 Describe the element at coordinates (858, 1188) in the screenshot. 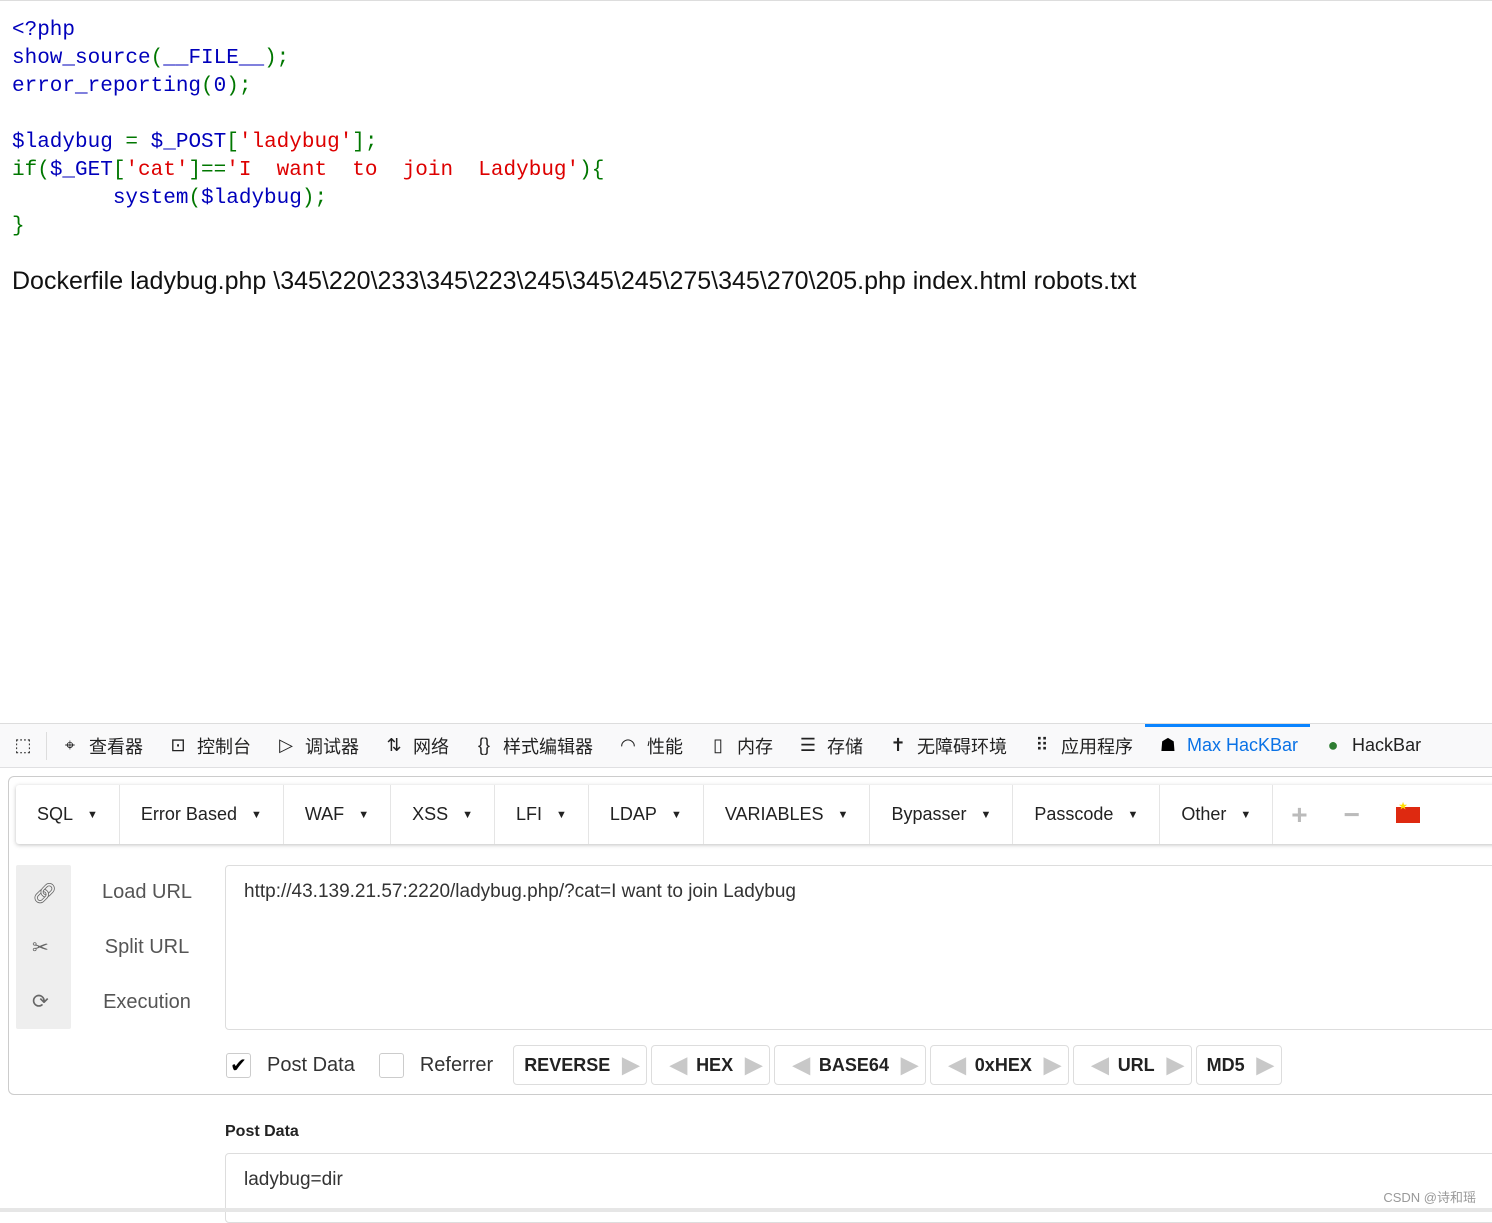

I see `post-data-input: ladybug=dir` at that location.